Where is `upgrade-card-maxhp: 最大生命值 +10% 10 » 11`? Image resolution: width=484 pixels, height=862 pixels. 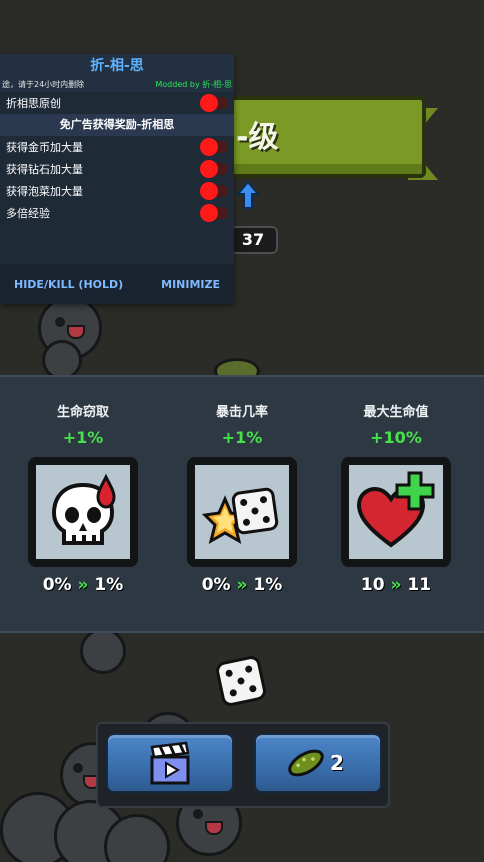
upgrade-card-maxhp: 最大生命值 +10% 10 » 11 is located at coordinates (396, 486).